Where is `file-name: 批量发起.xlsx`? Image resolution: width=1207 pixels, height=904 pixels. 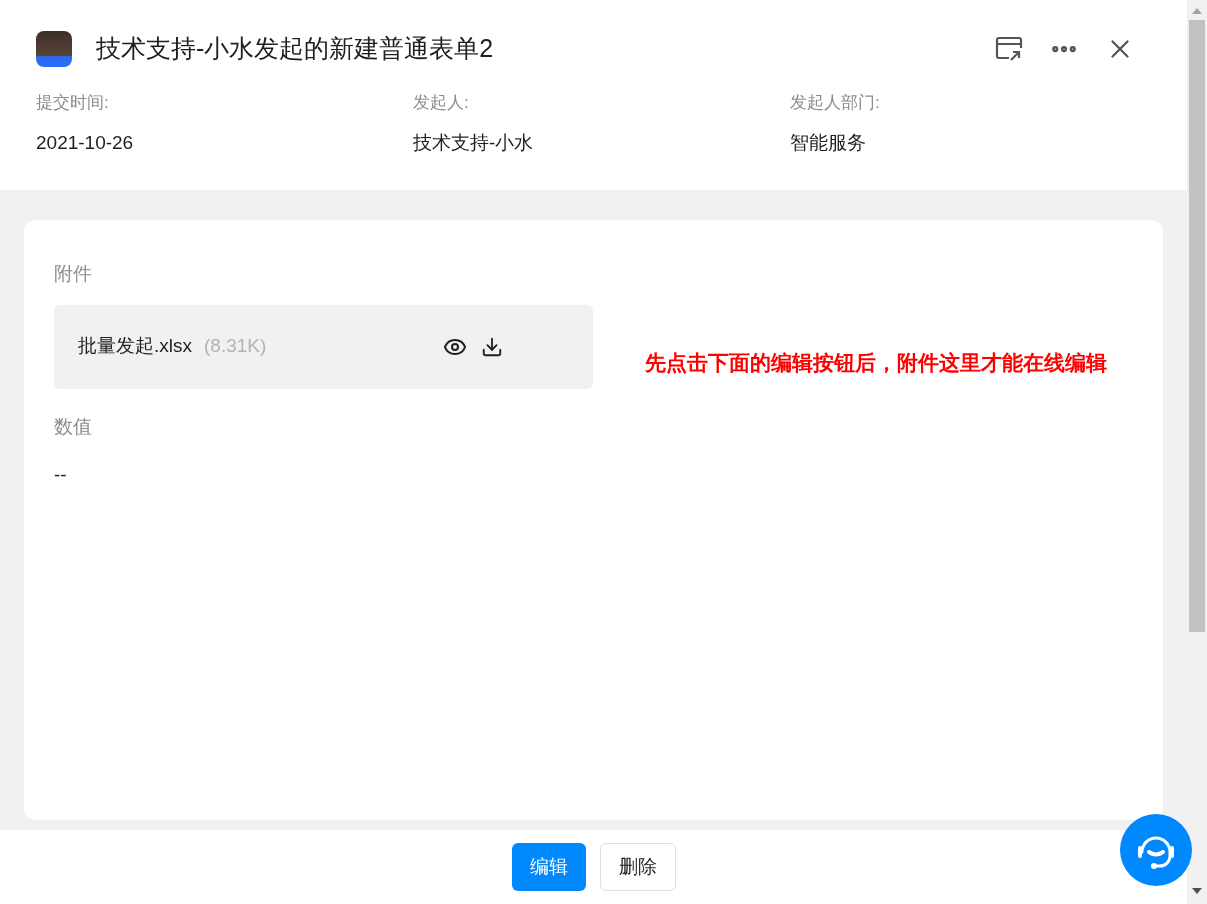 file-name: 批量发起.xlsx is located at coordinates (135, 346).